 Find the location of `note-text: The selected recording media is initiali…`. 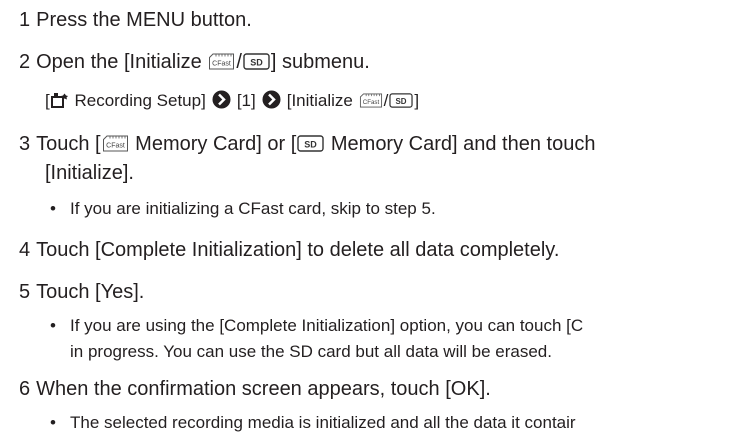

note-text: The selected recording media is initiali… is located at coordinates (323, 422).